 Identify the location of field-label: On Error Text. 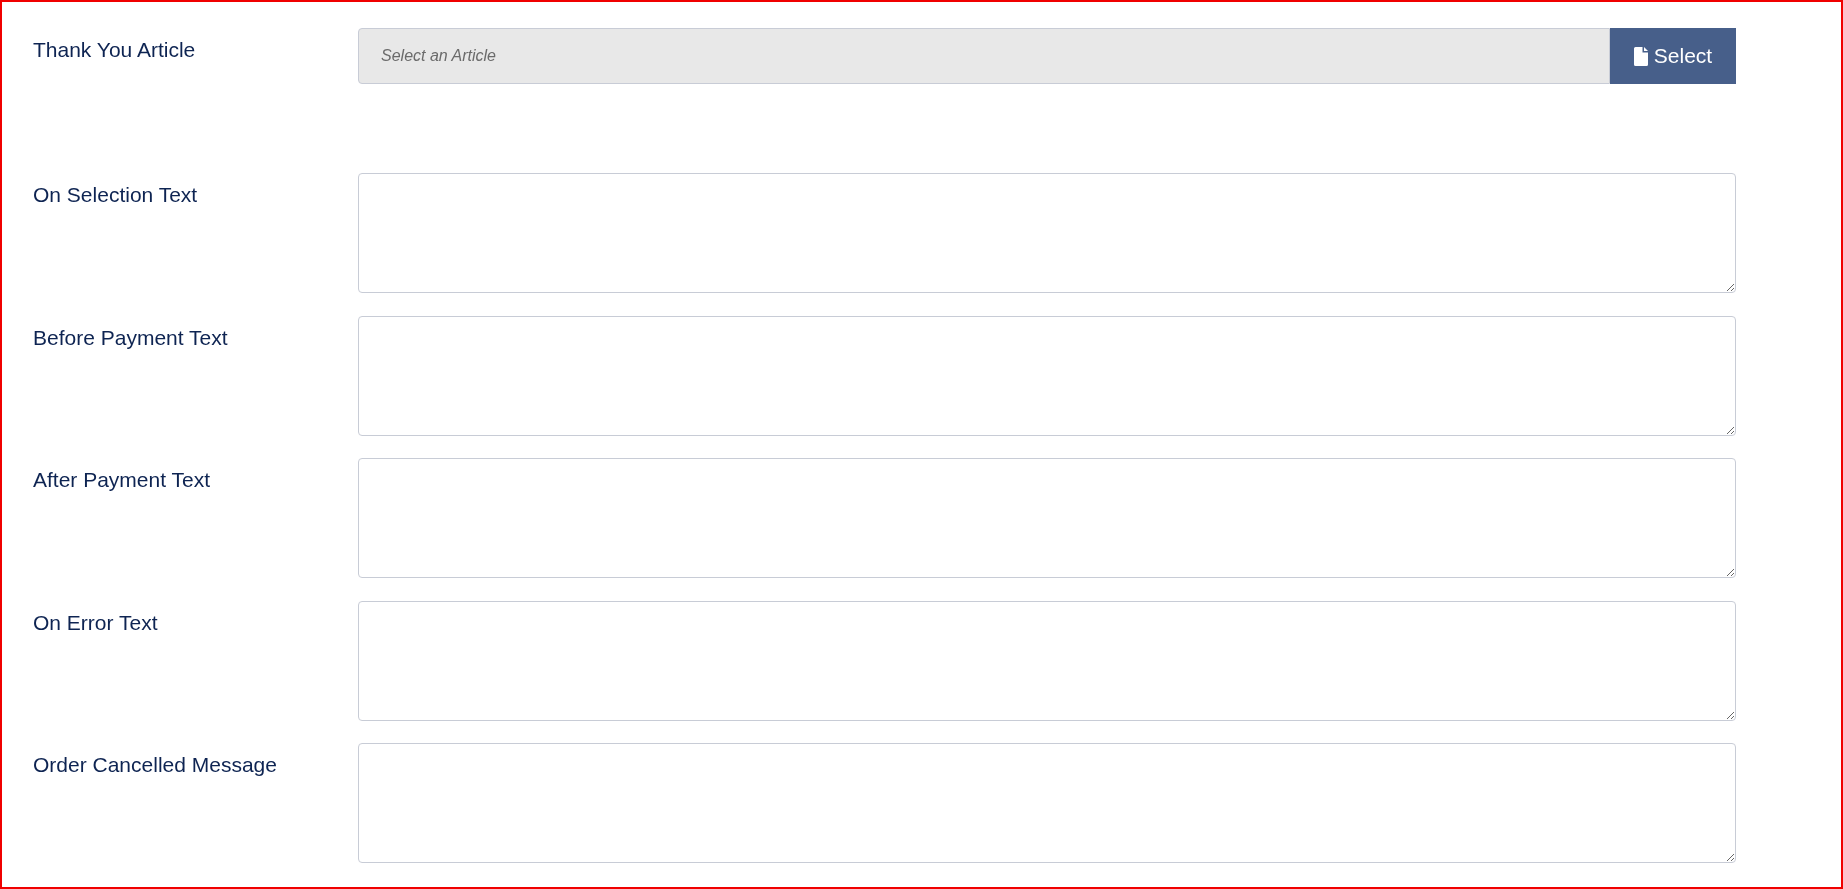
(95, 622).